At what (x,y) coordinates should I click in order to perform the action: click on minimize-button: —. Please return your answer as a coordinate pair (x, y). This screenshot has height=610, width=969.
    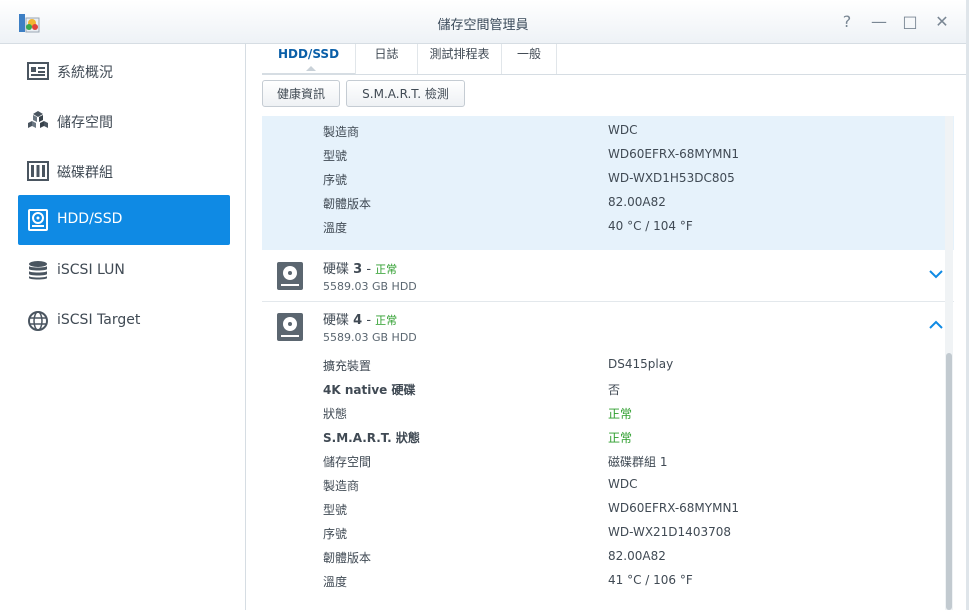
    Looking at the image, I should click on (879, 22).